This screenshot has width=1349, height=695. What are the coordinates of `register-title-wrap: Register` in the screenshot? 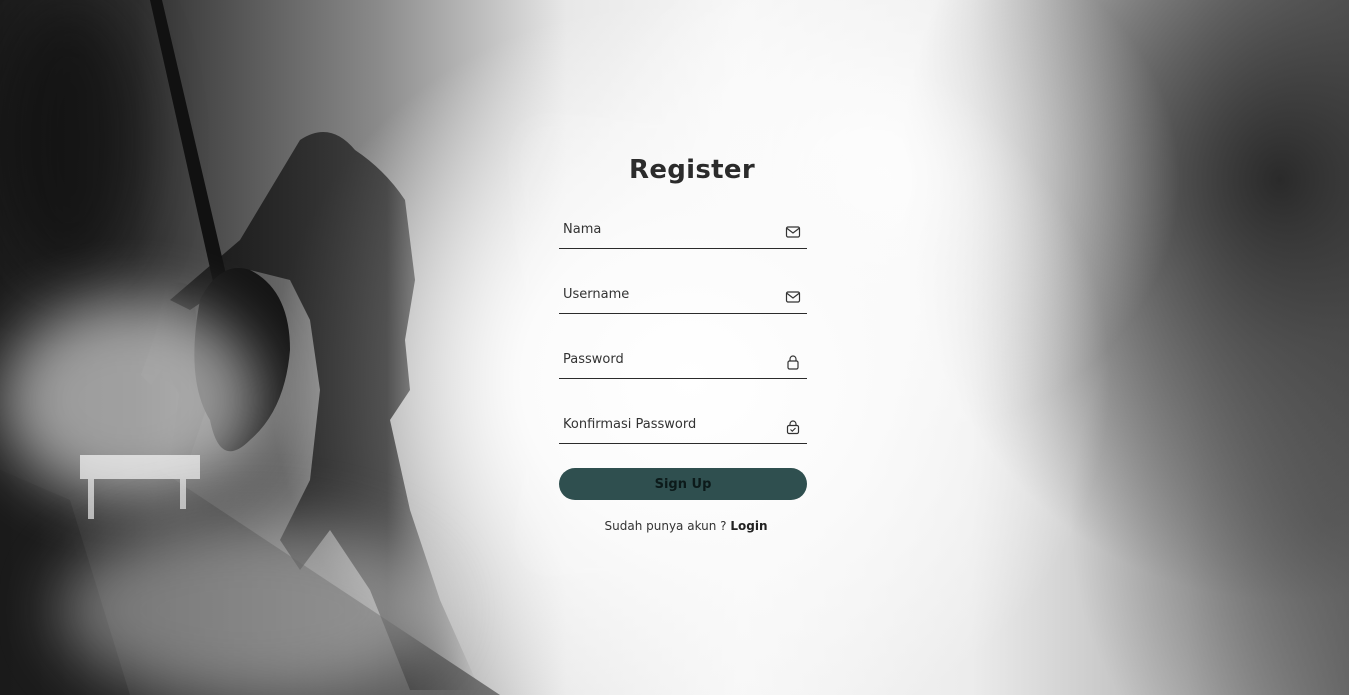 It's located at (674, 170).